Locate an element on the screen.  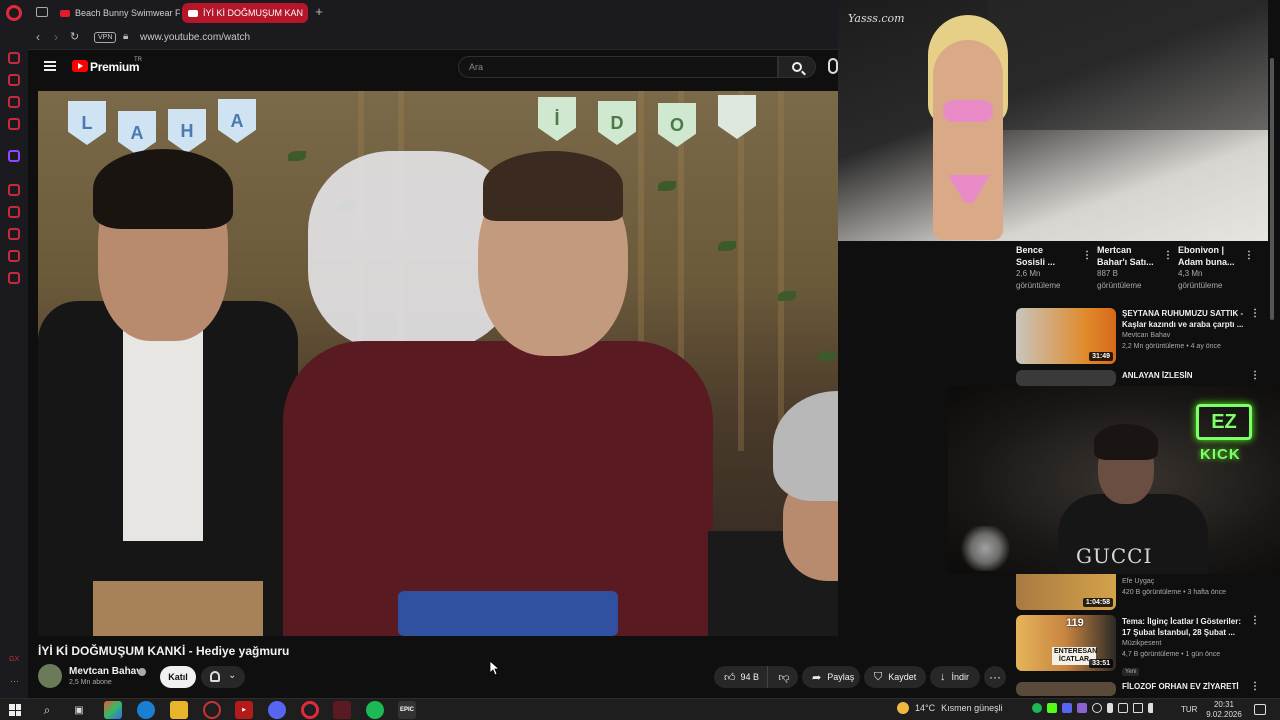
new-tab-button: + is located at coordinates (319, 12).